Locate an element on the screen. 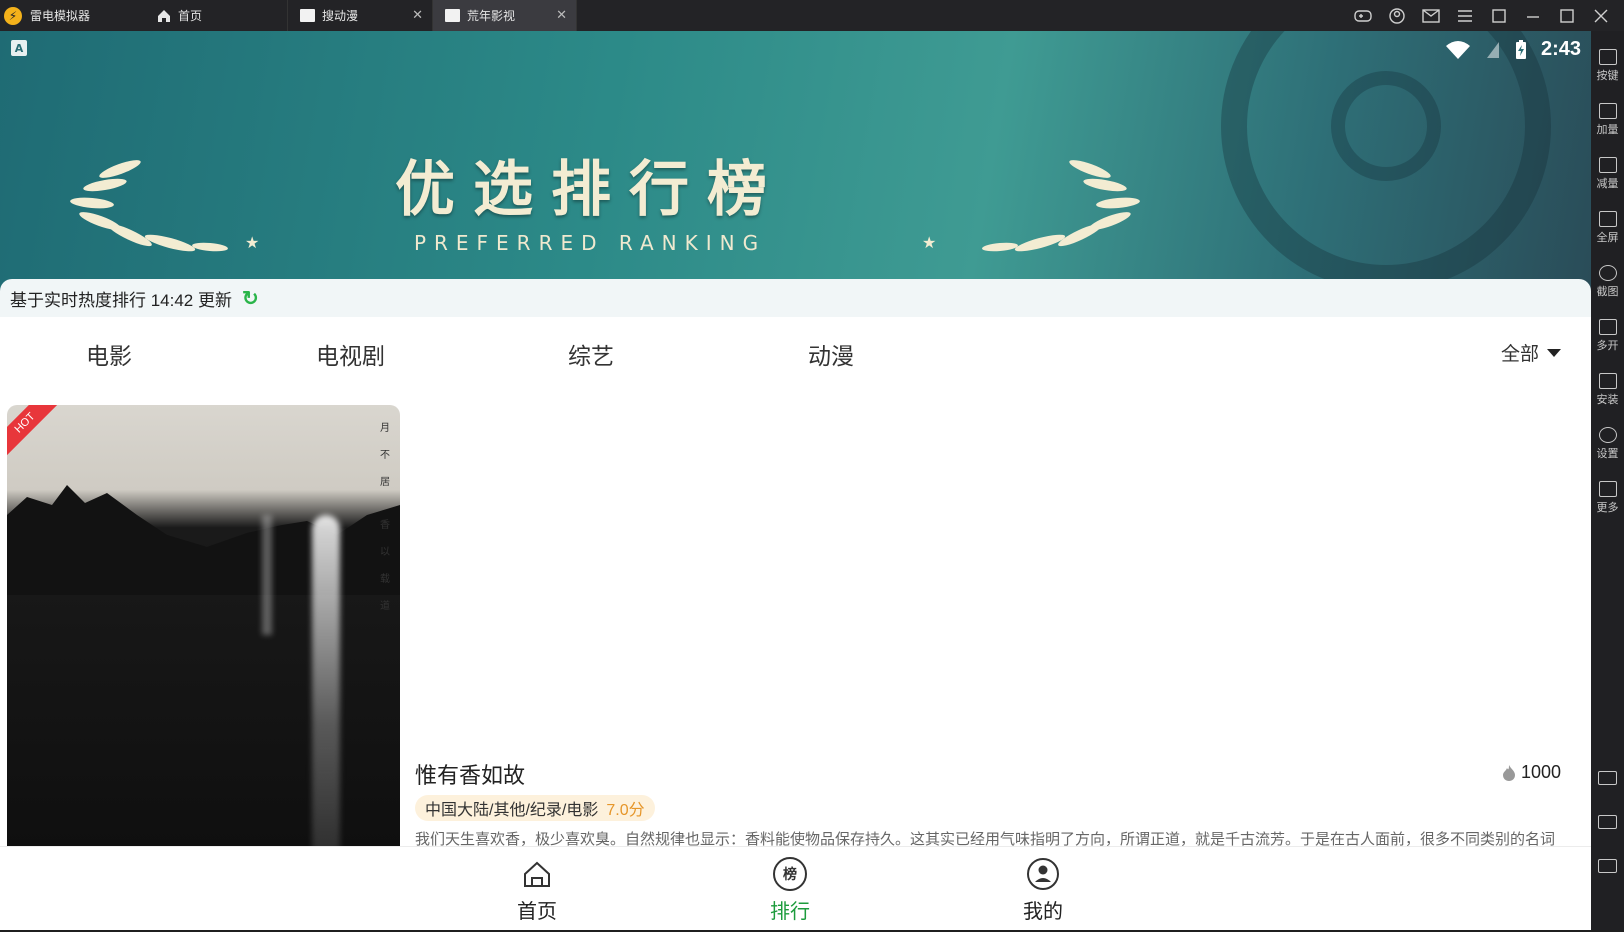  chevron-down-icon is located at coordinates (1554, 352).